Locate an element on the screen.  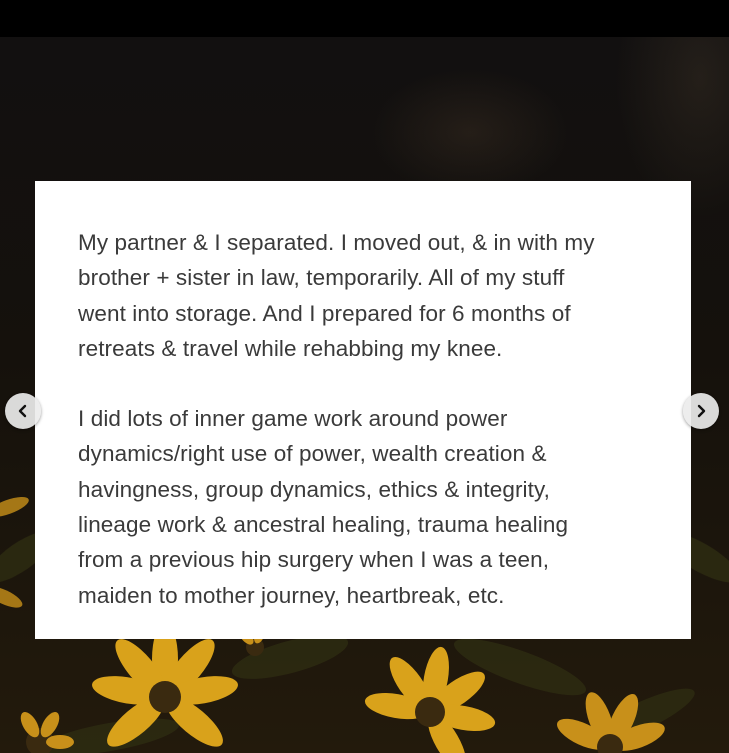
chevron-left-icon is located at coordinates (22, 411).